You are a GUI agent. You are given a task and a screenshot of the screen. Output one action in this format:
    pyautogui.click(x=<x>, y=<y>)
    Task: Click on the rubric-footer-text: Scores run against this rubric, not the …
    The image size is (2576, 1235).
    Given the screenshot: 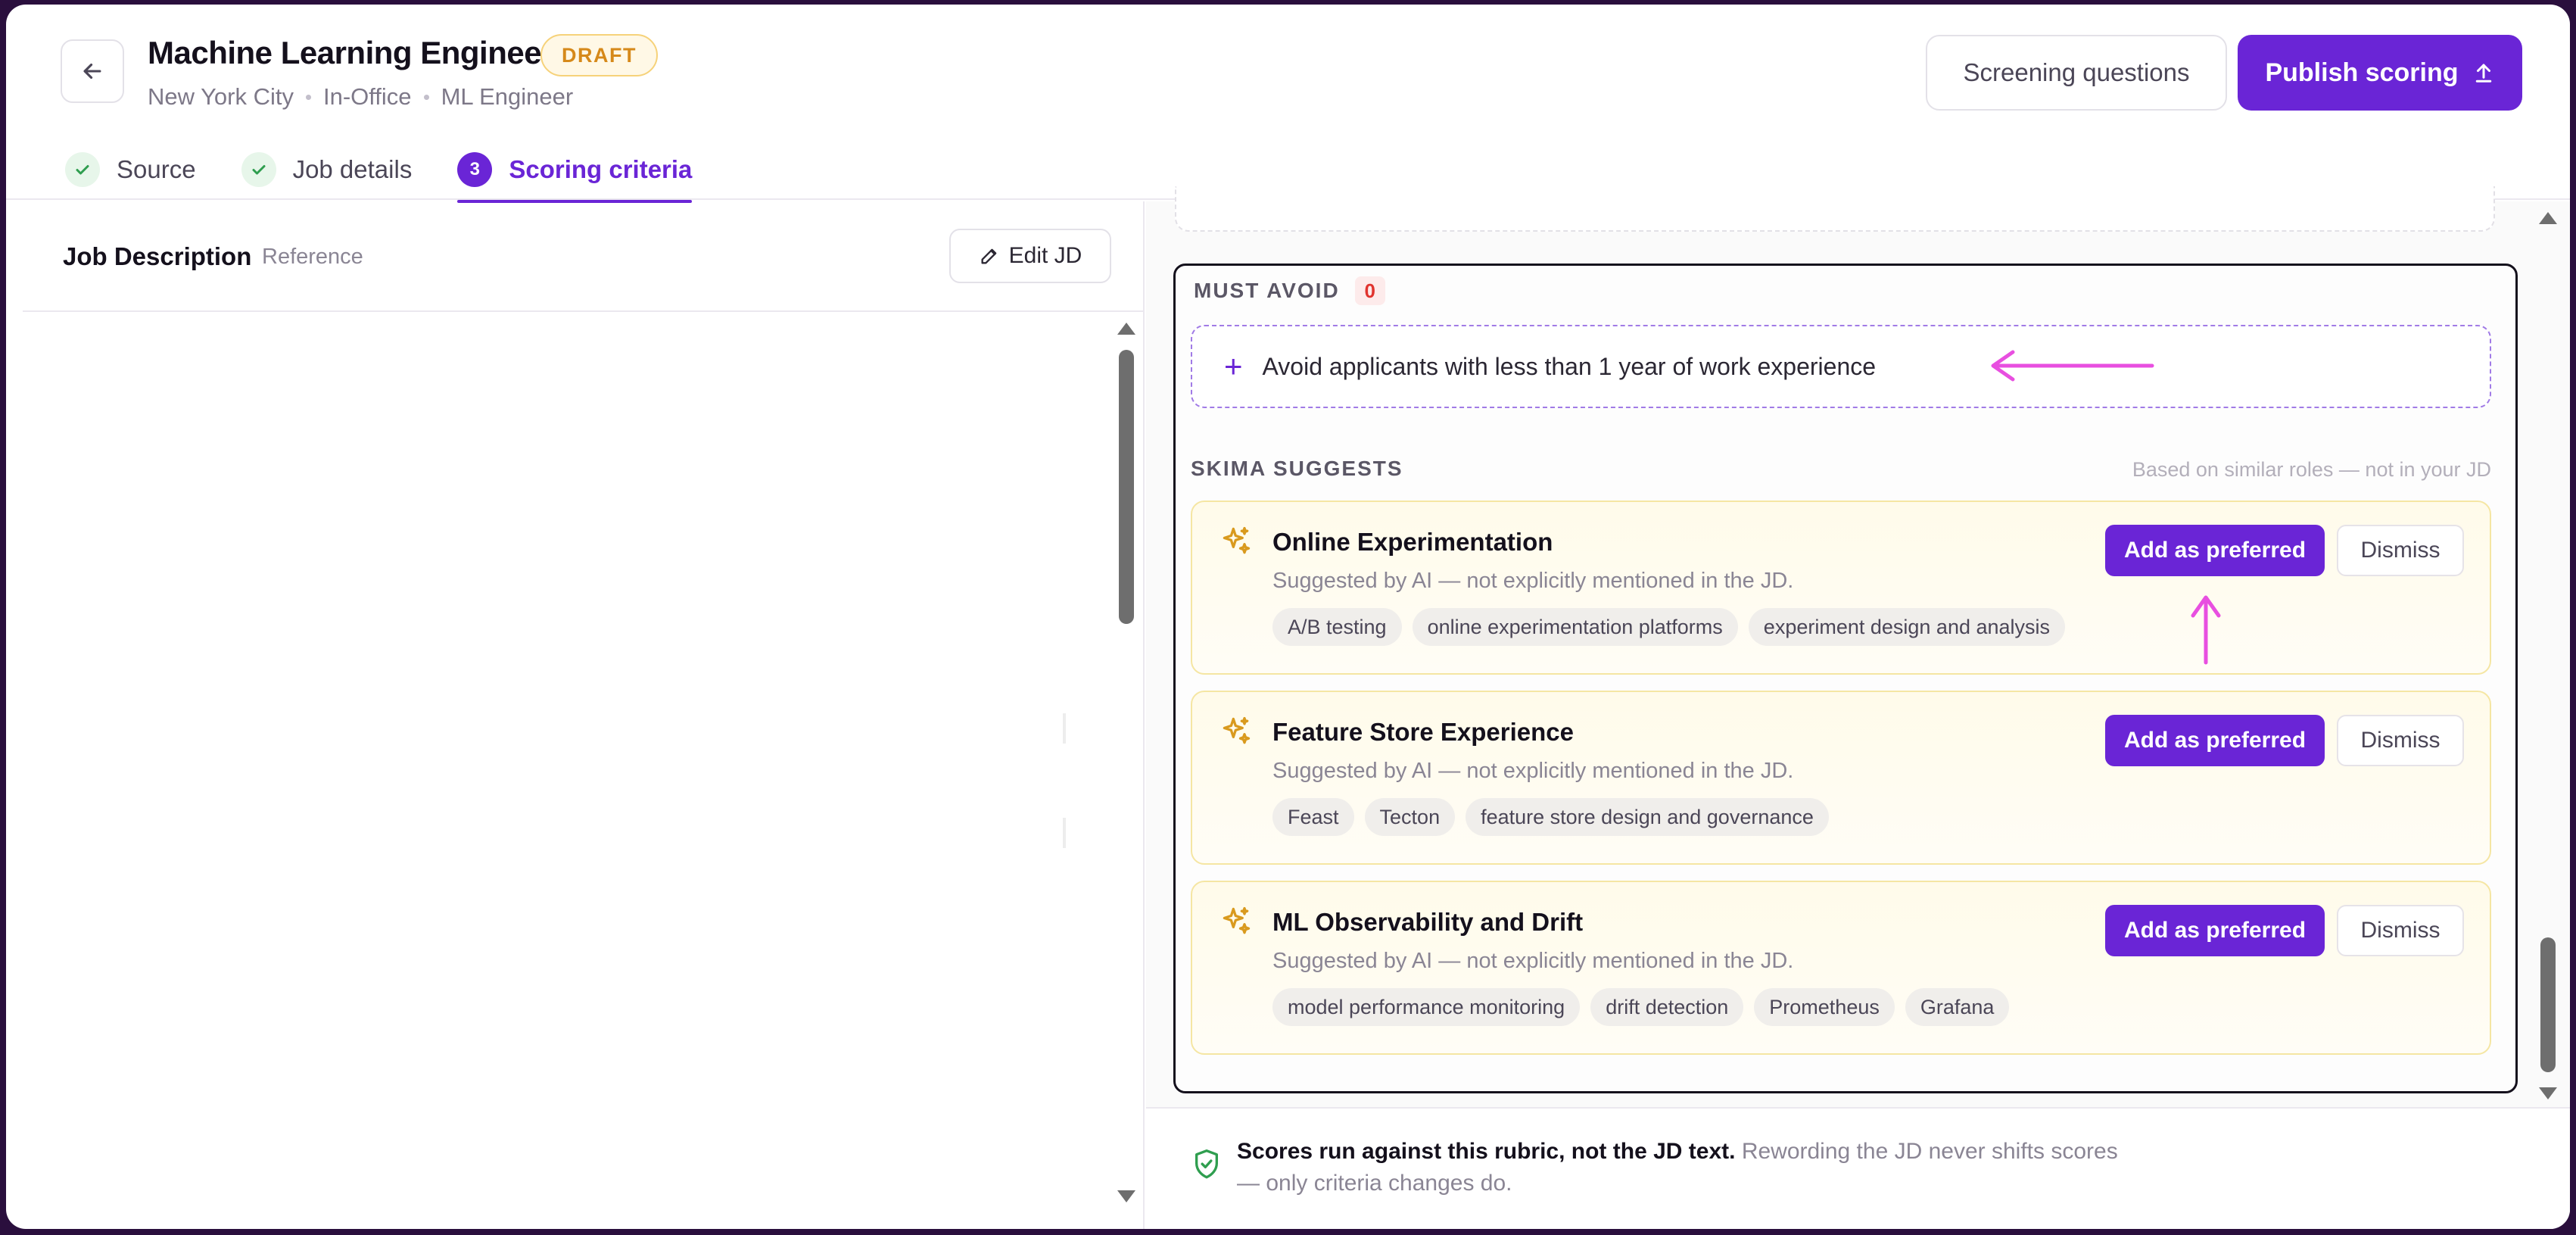 What is the action you would take?
    pyautogui.click(x=1691, y=1167)
    